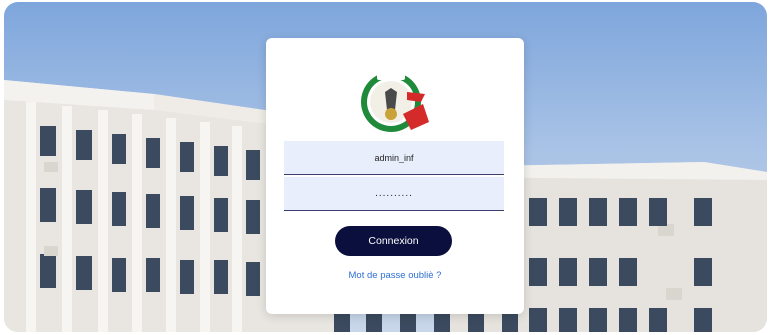 The height and width of the screenshot is (335, 771). What do you see at coordinates (395, 275) in the screenshot?
I see `forgot-password-link: Mot de passe oubliè ?` at bounding box center [395, 275].